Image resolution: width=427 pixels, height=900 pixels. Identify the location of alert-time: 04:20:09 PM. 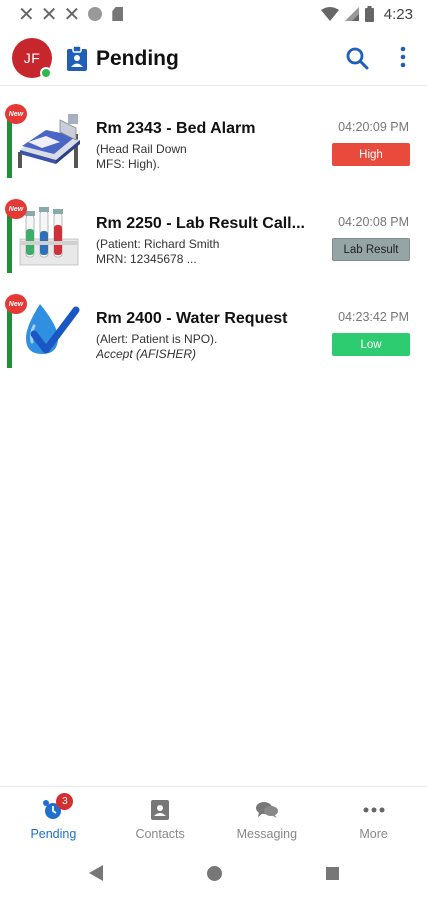
(373, 127).